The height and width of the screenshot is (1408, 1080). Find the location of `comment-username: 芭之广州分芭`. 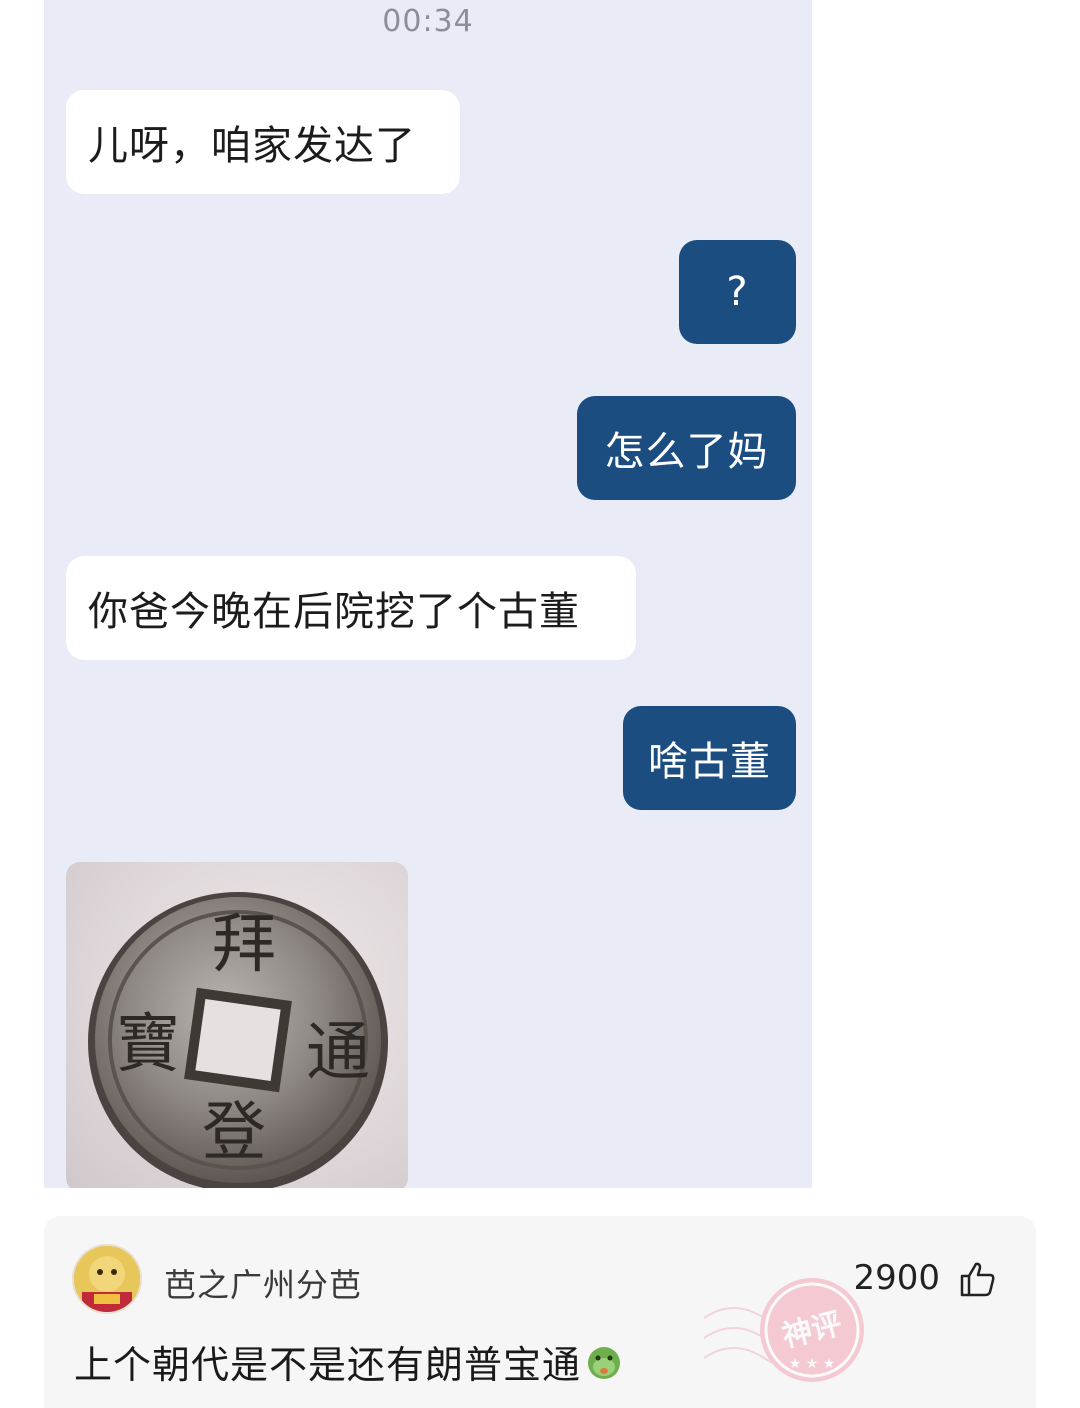

comment-username: 芭之广州分芭 is located at coordinates (263, 1283).